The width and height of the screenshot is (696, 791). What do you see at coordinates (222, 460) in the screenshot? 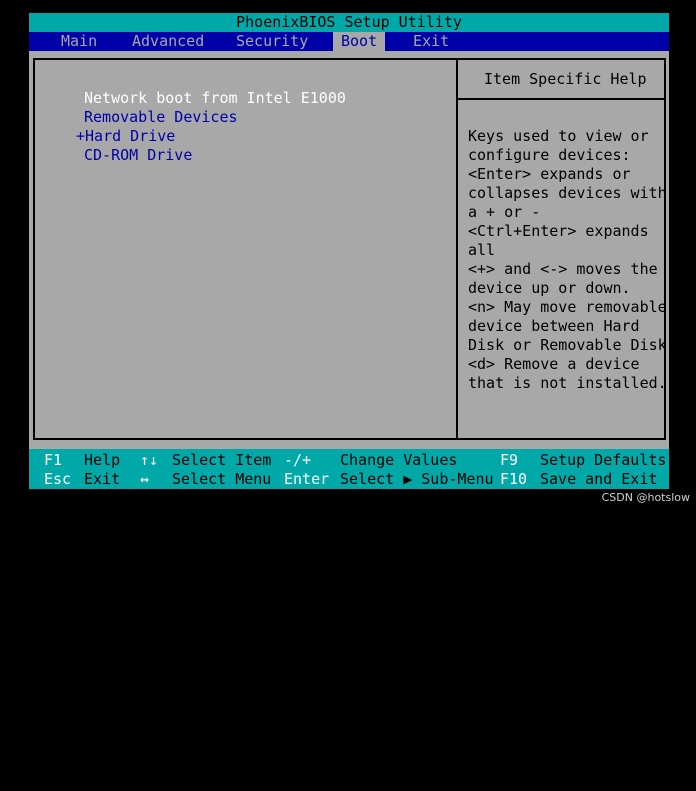
I see `key-up-down-desc: Select Item` at bounding box center [222, 460].